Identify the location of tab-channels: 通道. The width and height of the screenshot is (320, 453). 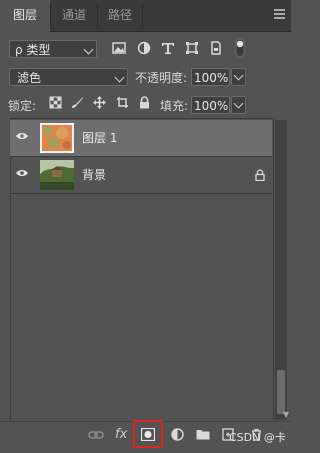
(74, 15).